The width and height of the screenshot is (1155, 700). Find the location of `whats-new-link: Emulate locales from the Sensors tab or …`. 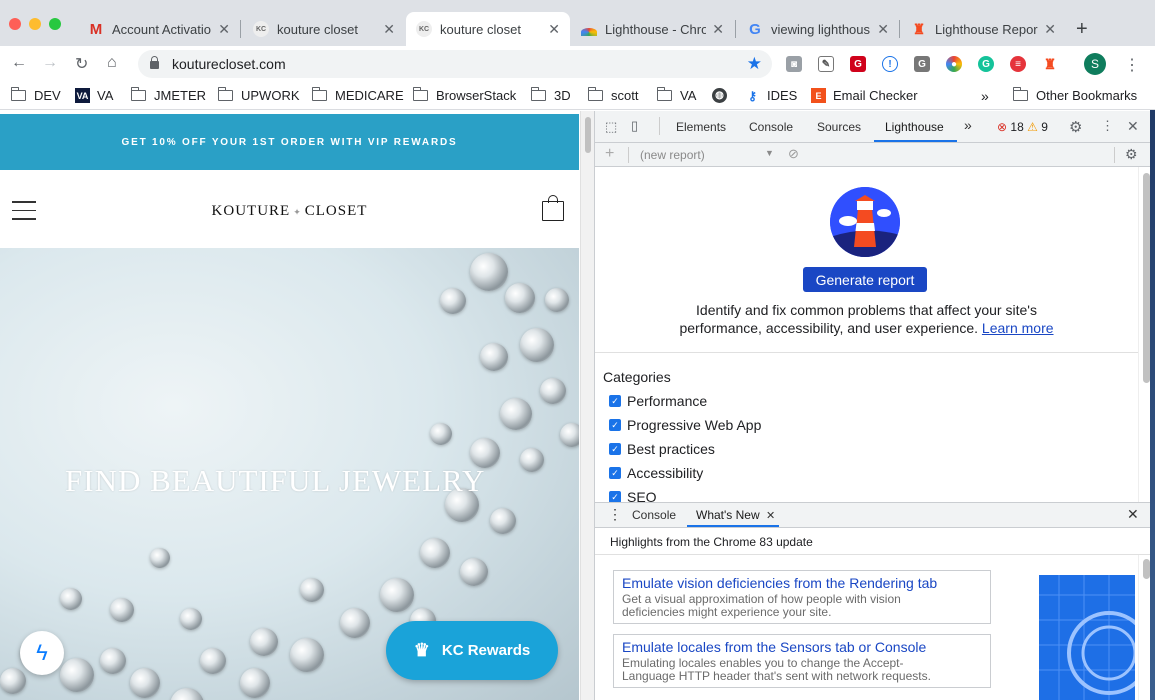

whats-new-link: Emulate locales from the Sensors tab or … is located at coordinates (802, 647).